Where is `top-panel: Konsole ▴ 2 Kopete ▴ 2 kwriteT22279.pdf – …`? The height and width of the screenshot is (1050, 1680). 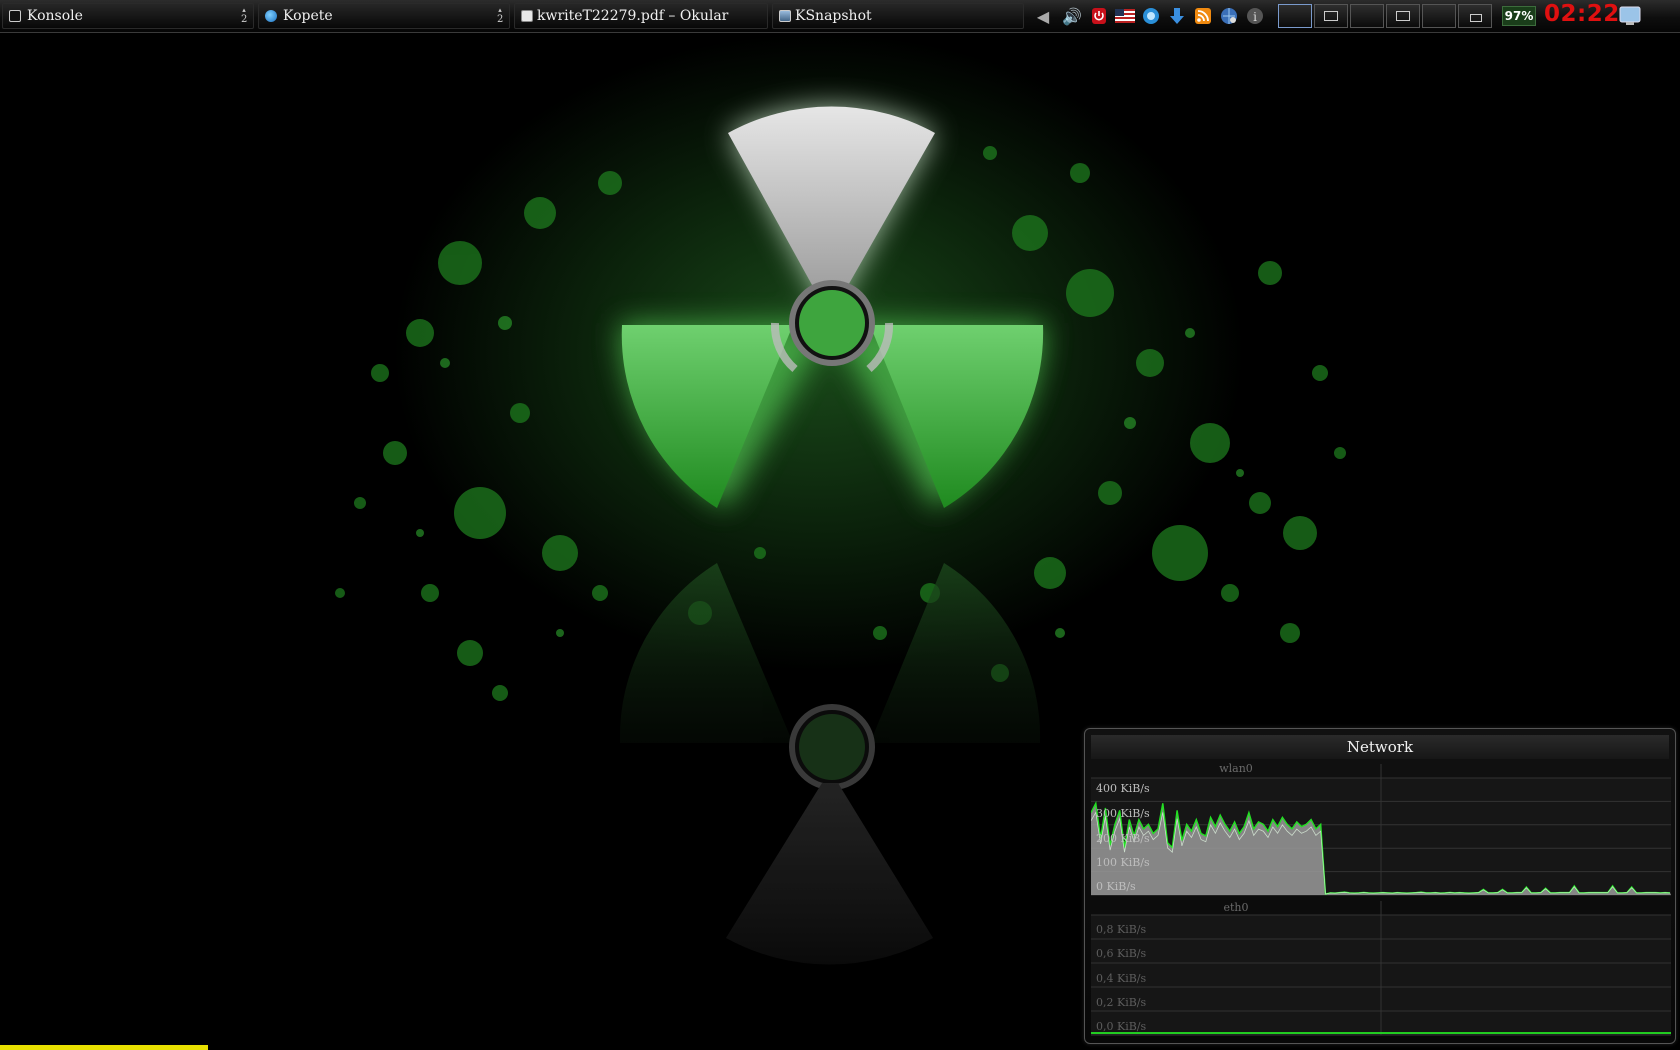
top-panel: Konsole ▴ 2 Kopete ▴ 2 kwriteT22279.pdf – … is located at coordinates (840, 16).